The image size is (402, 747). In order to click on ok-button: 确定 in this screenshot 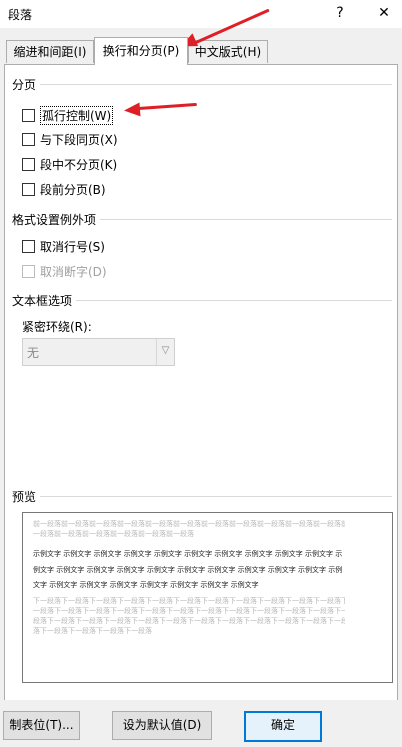, I will do `click(283, 726)`.